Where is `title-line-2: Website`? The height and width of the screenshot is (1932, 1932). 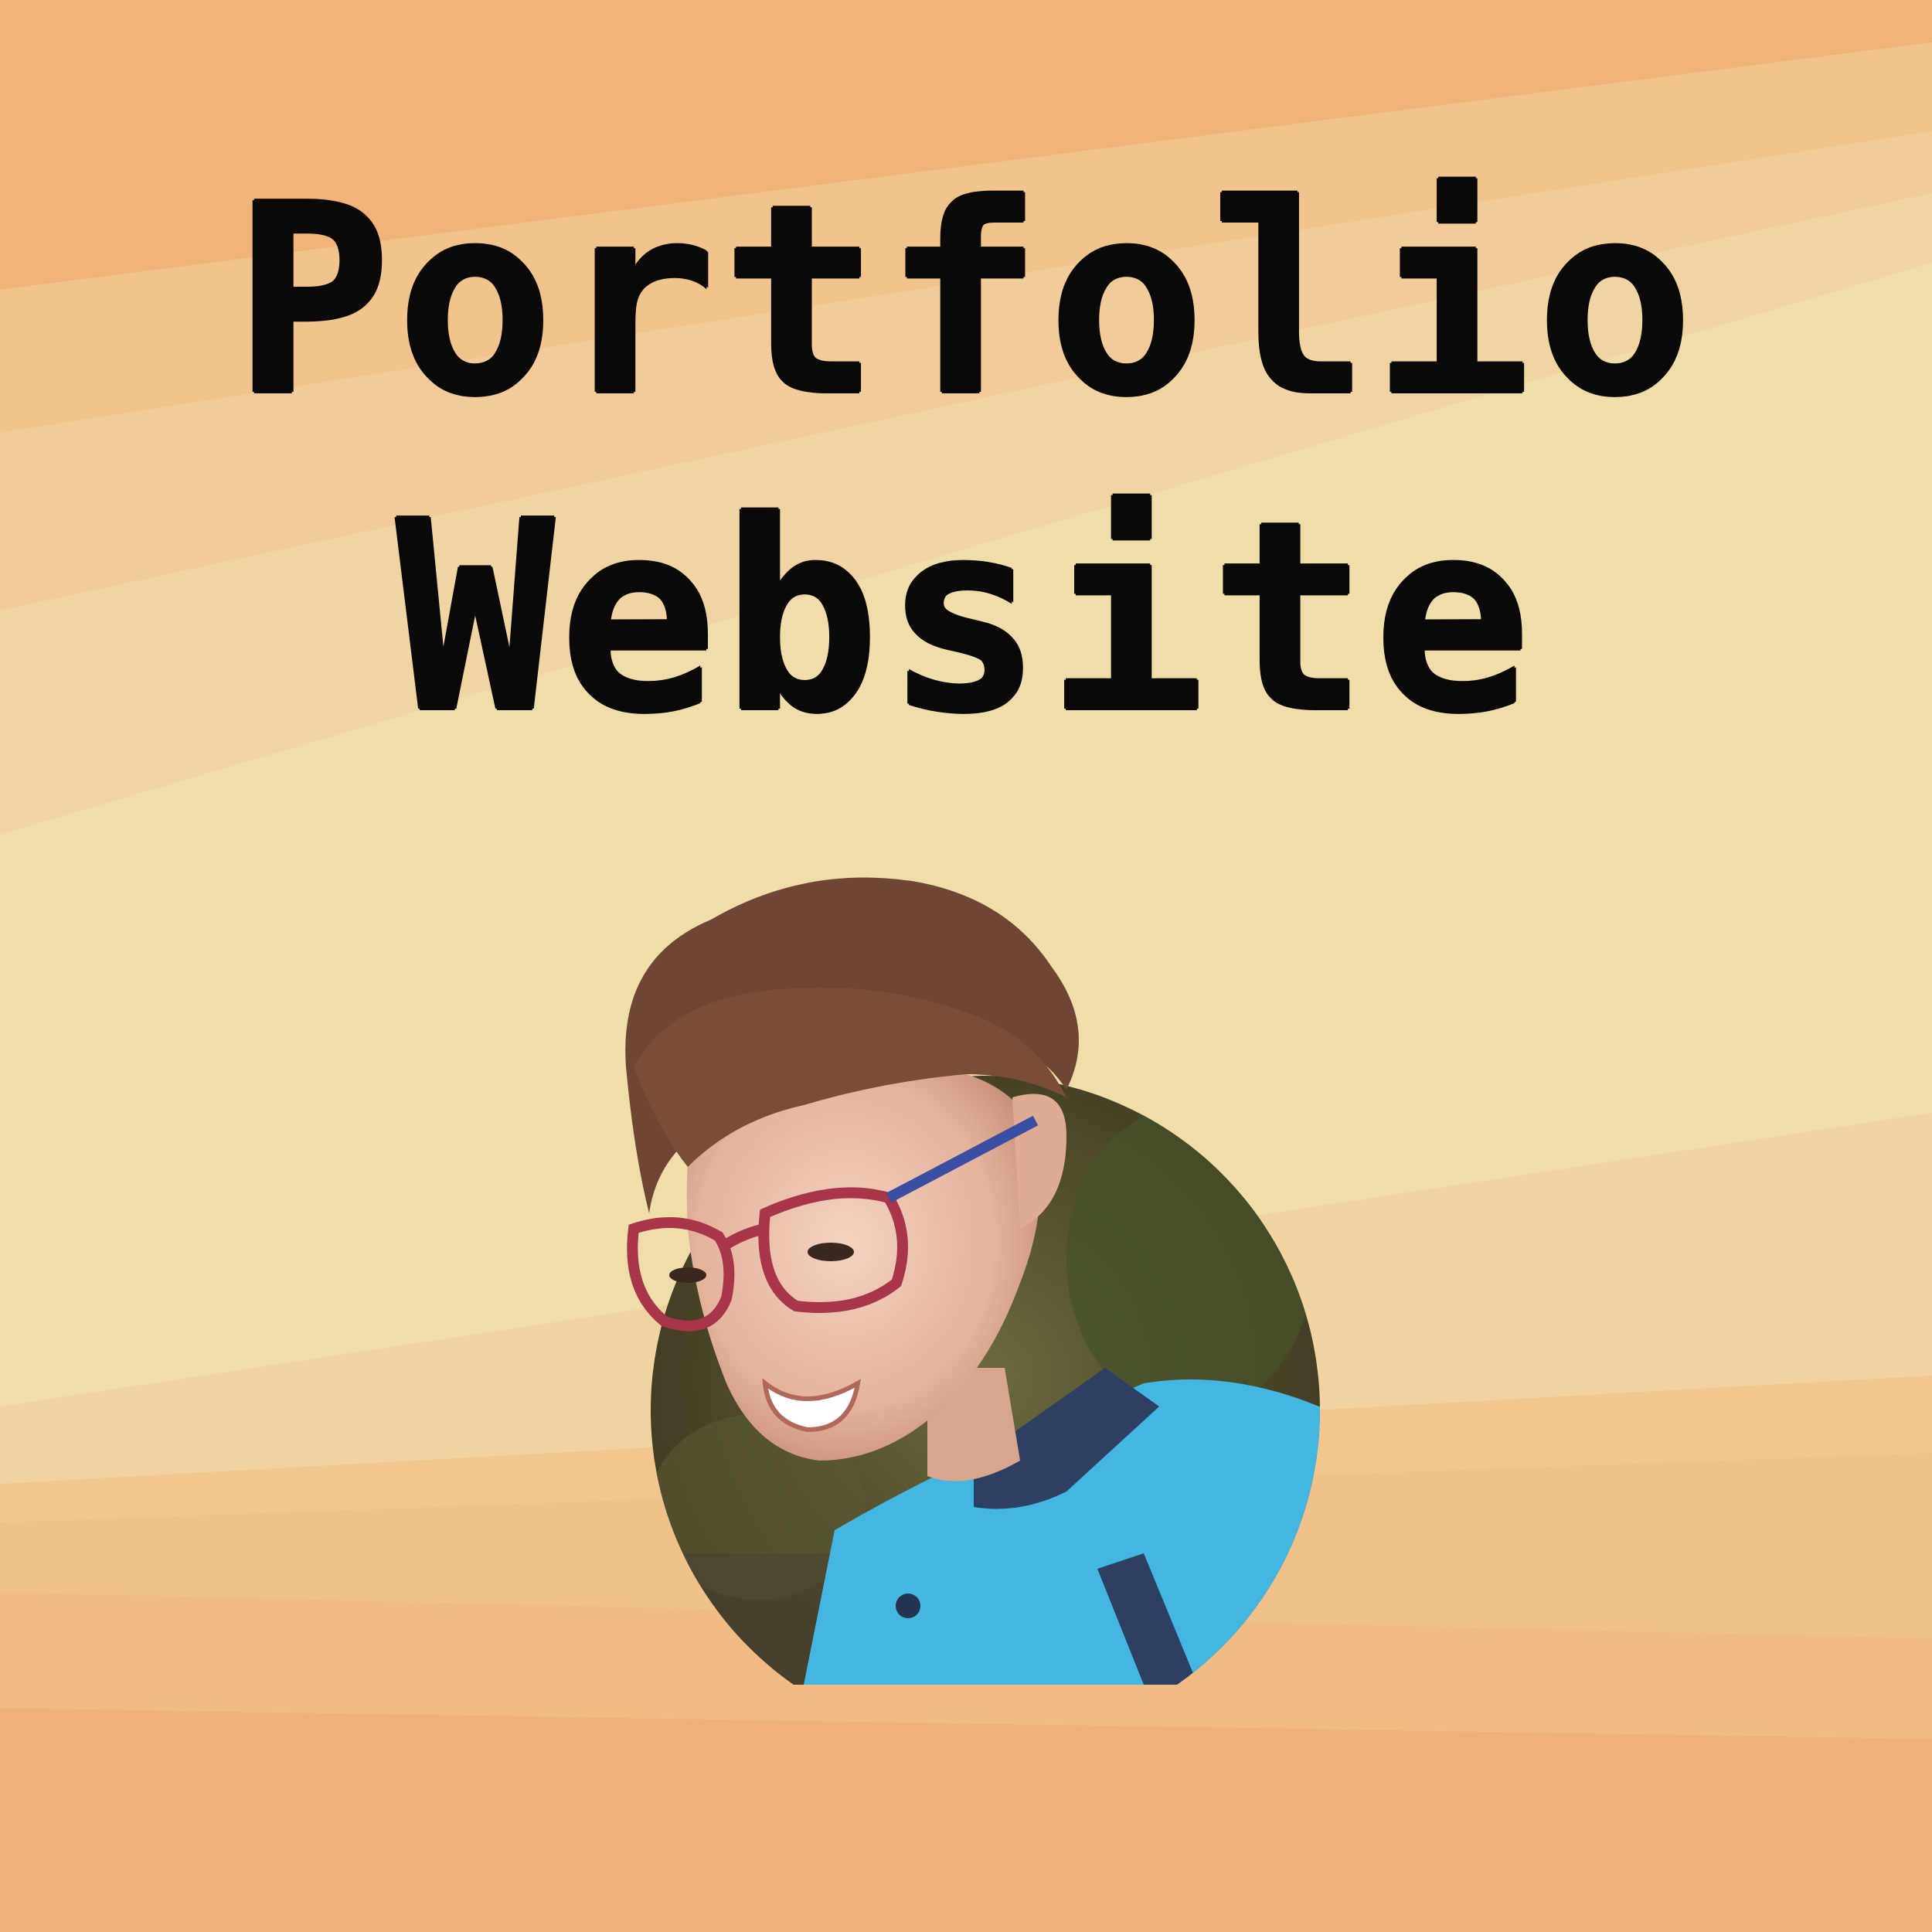 title-line-2: Website is located at coordinates (966, 618).